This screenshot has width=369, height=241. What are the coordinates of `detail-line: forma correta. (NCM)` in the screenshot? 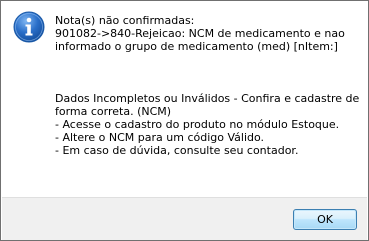 It's located at (113, 111).